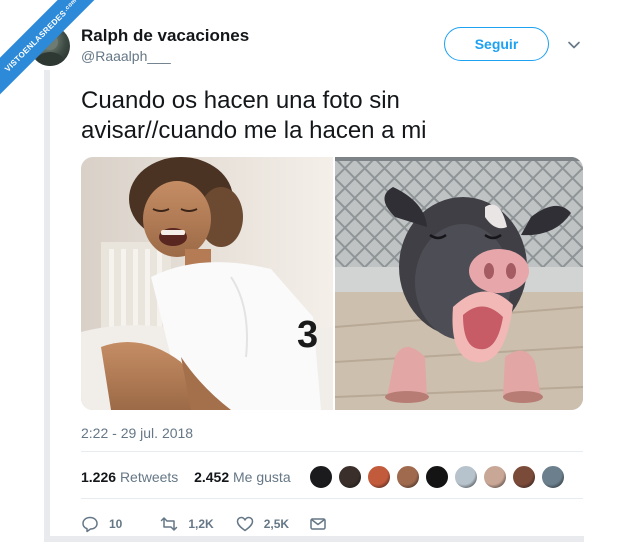 Image resolution: width=627 pixels, height=550 pixels. I want to click on likers-avatars, so click(439, 477).